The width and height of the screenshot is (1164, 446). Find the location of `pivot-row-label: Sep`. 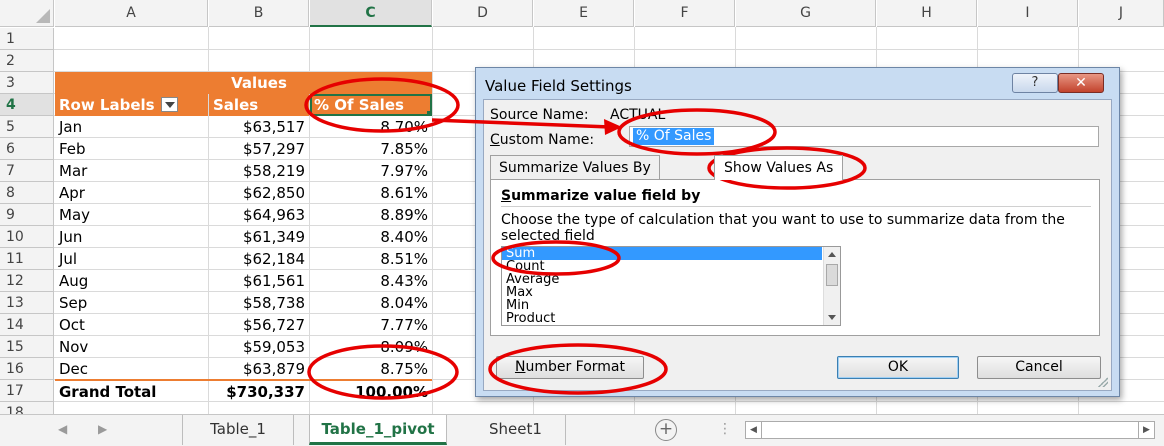

pivot-row-label: Sep is located at coordinates (131, 303).